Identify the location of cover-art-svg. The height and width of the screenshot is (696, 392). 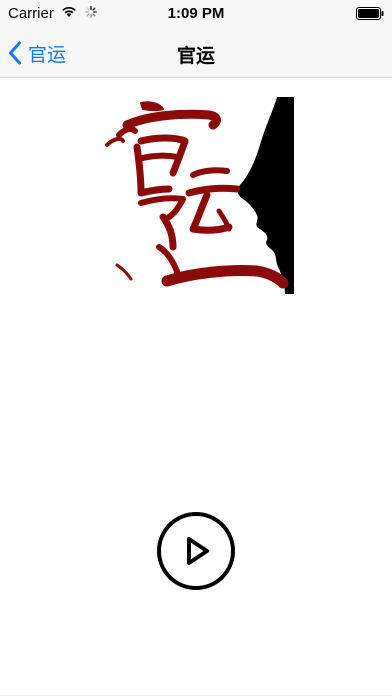
(195, 195).